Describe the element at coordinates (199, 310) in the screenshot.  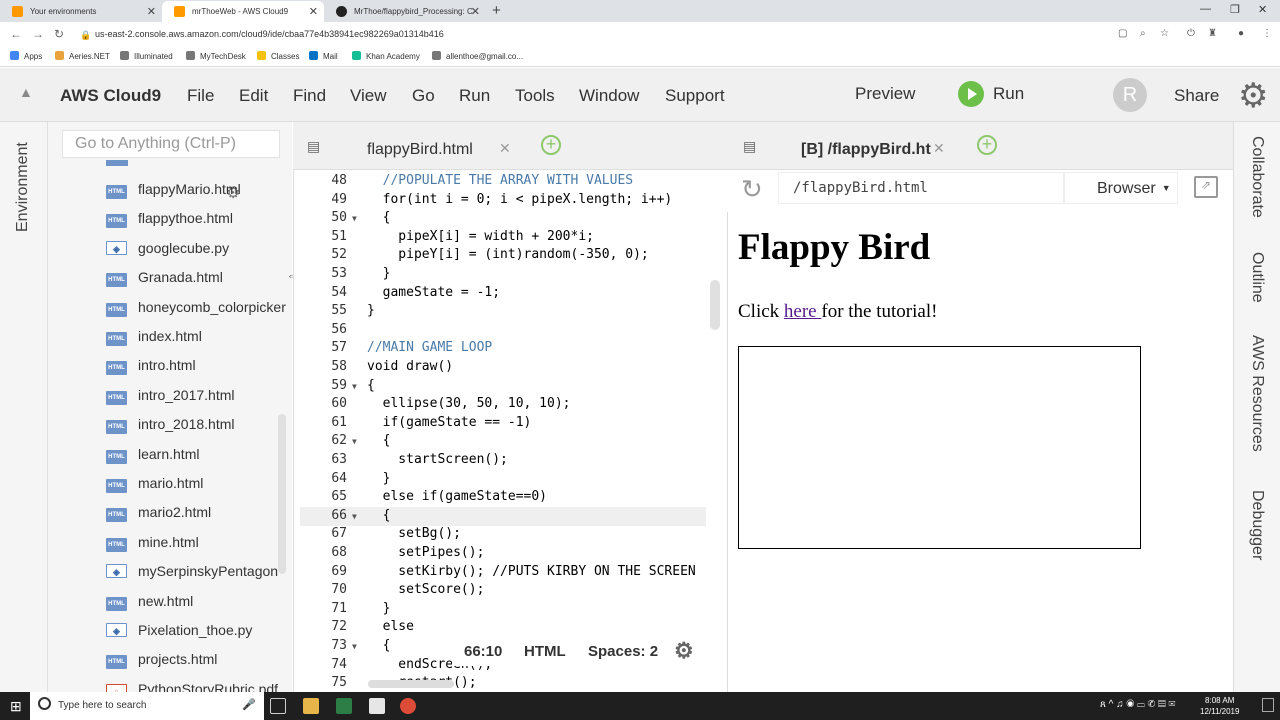
I see `file-item: HTML honeycomb_colorpicker` at that location.